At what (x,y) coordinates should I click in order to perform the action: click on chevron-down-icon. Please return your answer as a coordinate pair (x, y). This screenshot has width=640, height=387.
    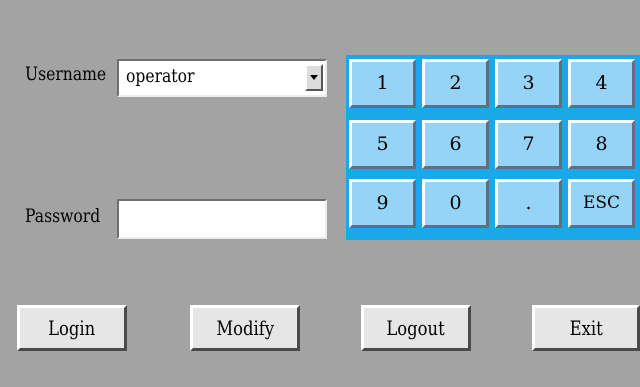
    Looking at the image, I should click on (314, 77).